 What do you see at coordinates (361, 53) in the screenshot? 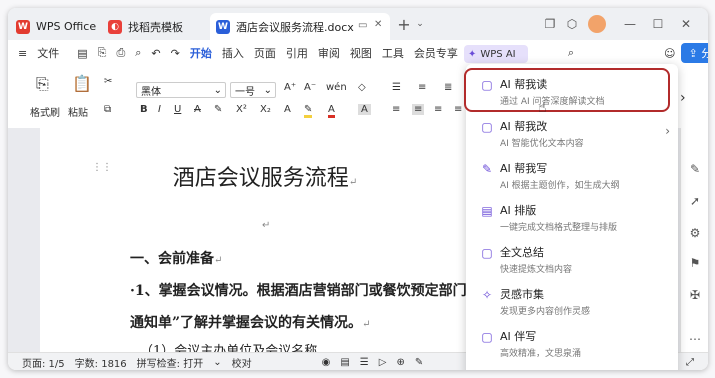
I see `menu-view: 视图` at bounding box center [361, 53].